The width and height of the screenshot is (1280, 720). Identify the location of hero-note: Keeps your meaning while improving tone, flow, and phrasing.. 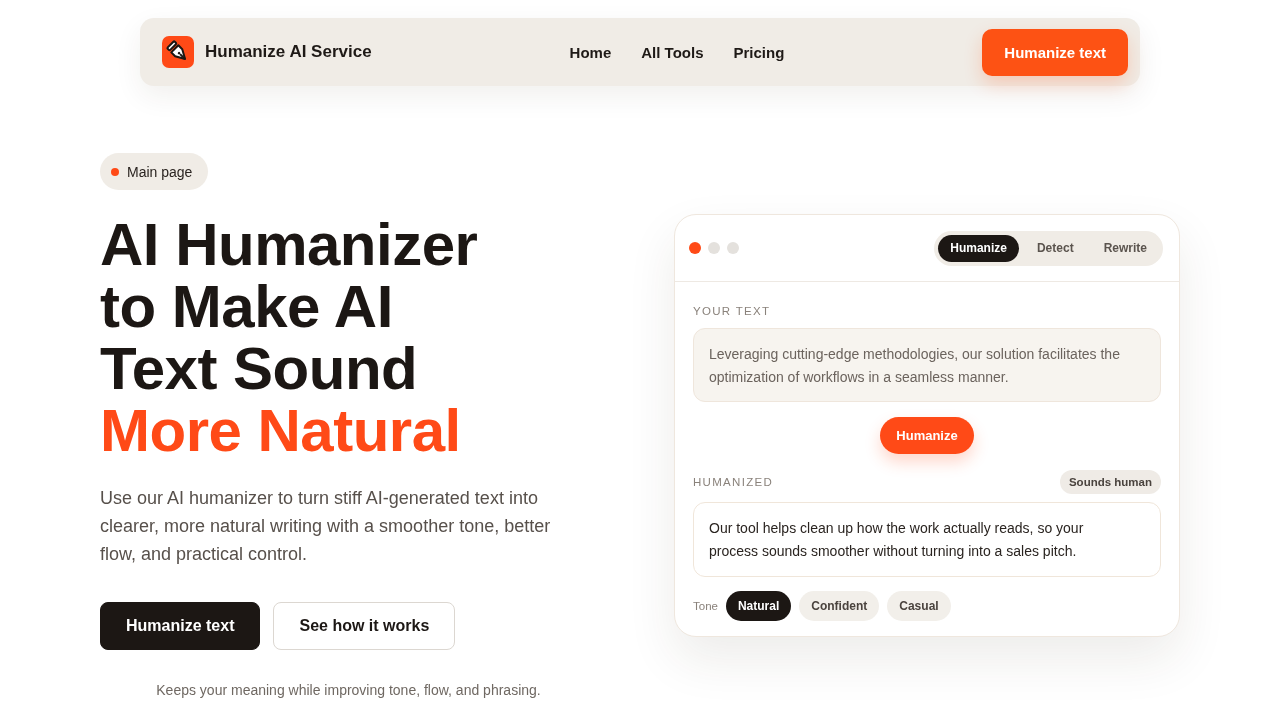
(348, 690).